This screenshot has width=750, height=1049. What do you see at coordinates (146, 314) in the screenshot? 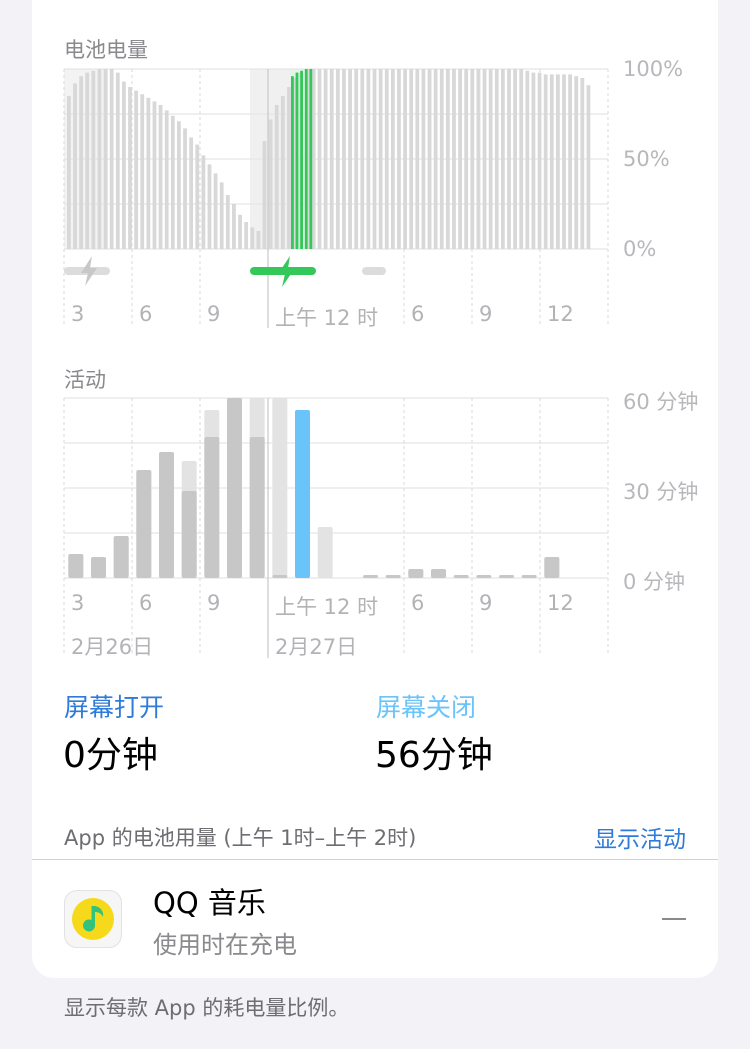
I see `battery-x-tick: 6` at bounding box center [146, 314].